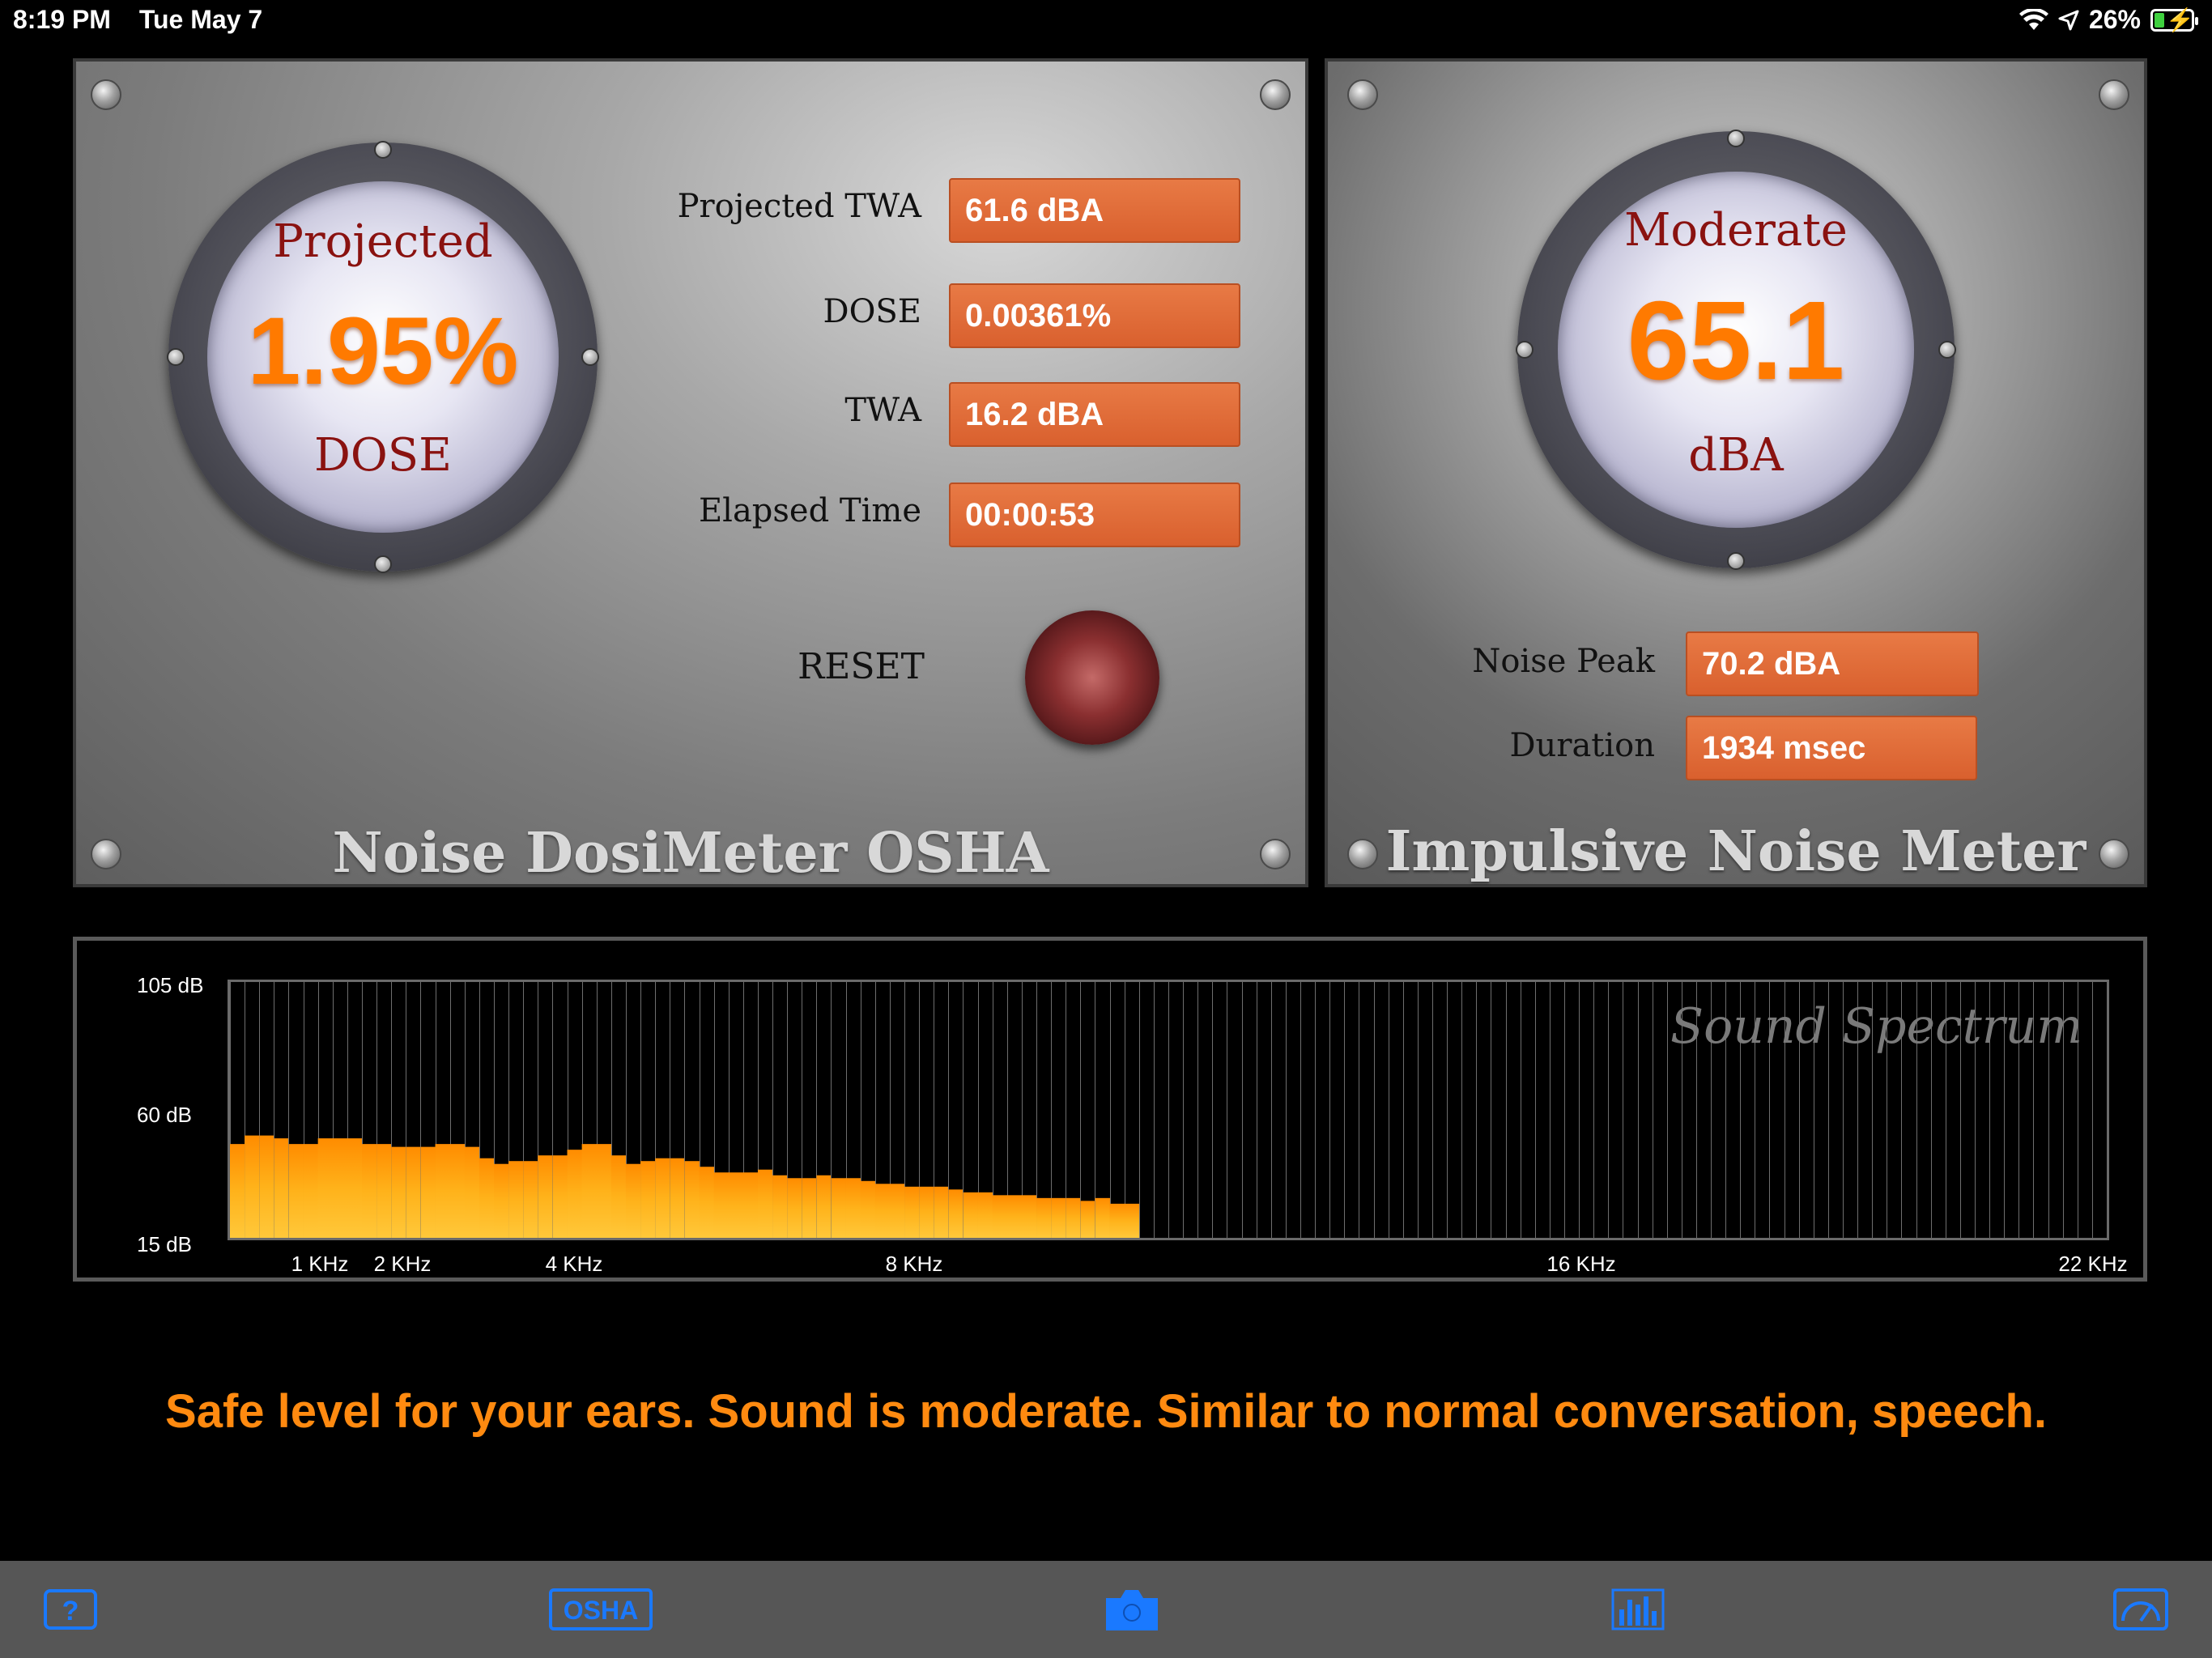  Describe the element at coordinates (2115, 19) in the screenshot. I see `battery-percent: 26%` at that location.